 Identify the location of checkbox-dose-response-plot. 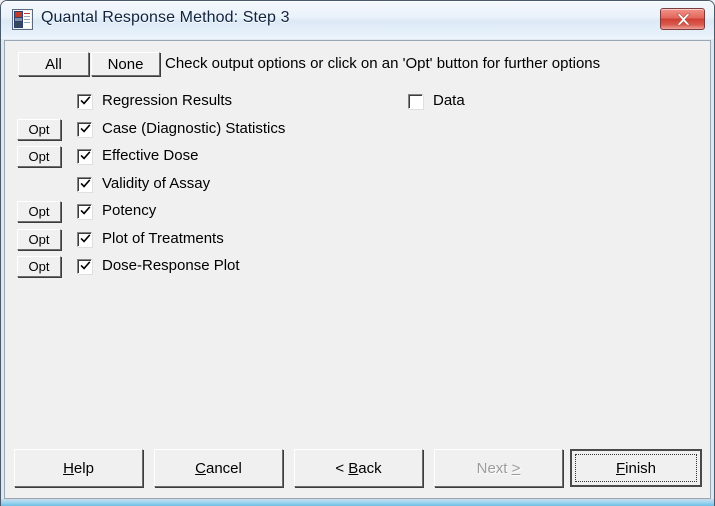
(84, 266).